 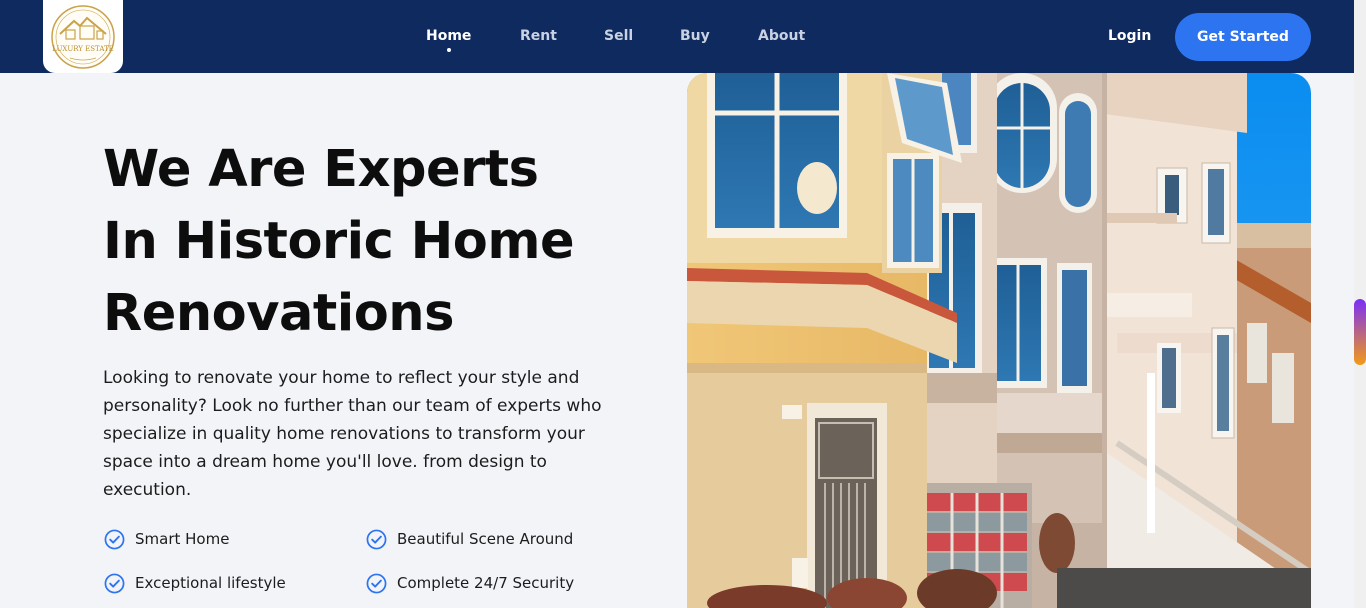 I want to click on hero-title-line: We Are Experts, so click(x=321, y=169).